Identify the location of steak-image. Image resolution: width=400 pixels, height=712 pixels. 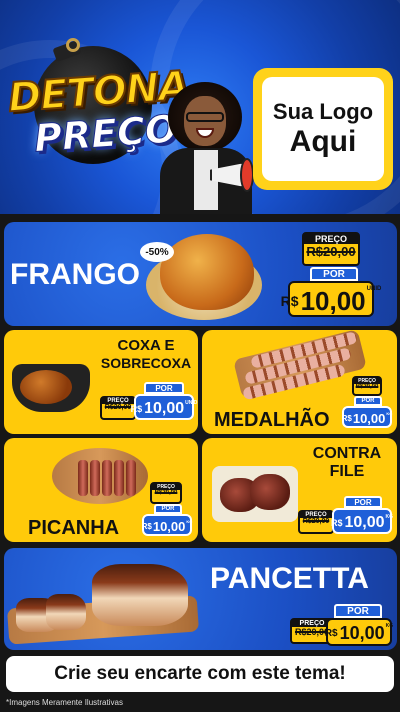
(270, 492).